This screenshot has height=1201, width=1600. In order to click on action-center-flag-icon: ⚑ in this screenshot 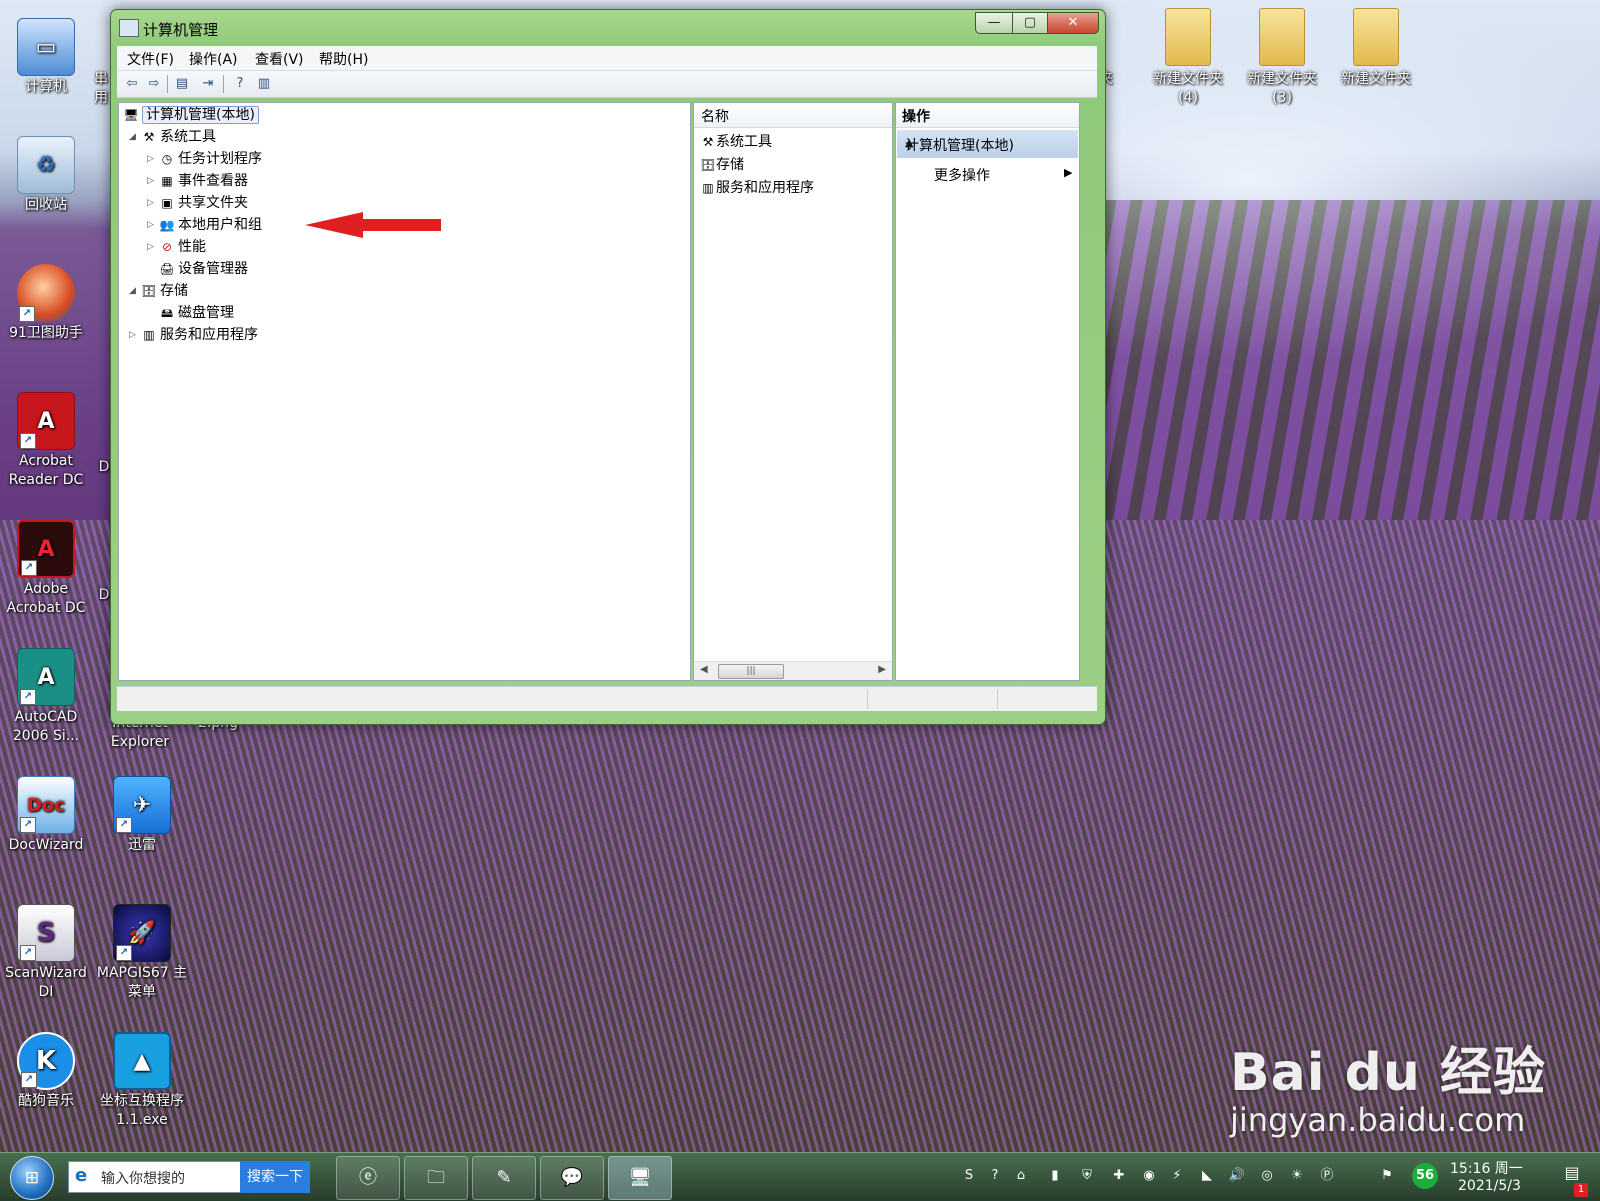, I will do `click(1387, 1176)`.